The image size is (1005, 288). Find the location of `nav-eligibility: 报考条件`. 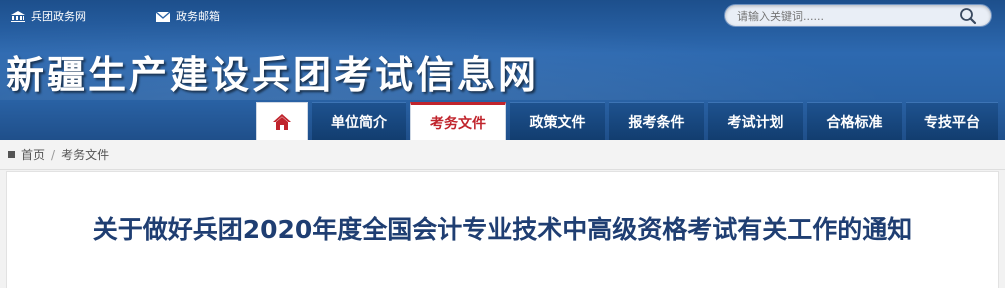

nav-eligibility: 报考条件 is located at coordinates (656, 121).